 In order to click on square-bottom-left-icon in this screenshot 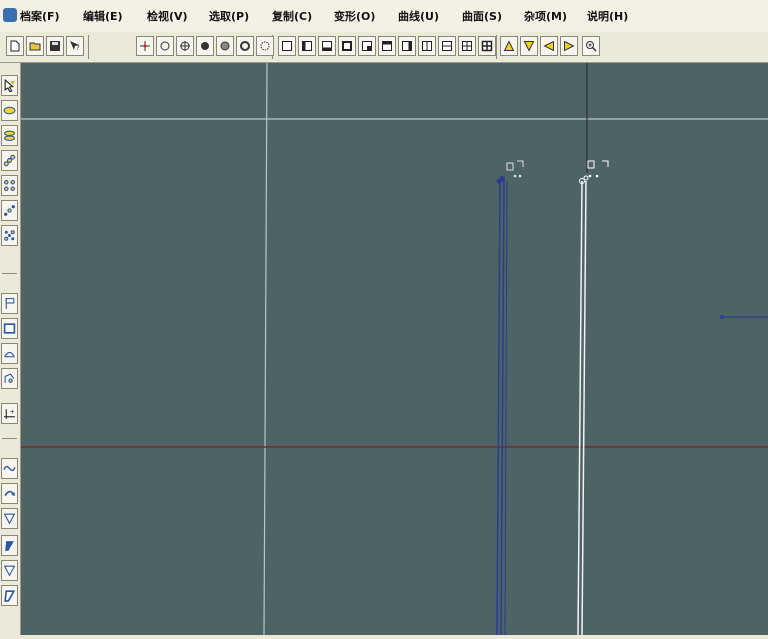, I will do `click(307, 46)`.